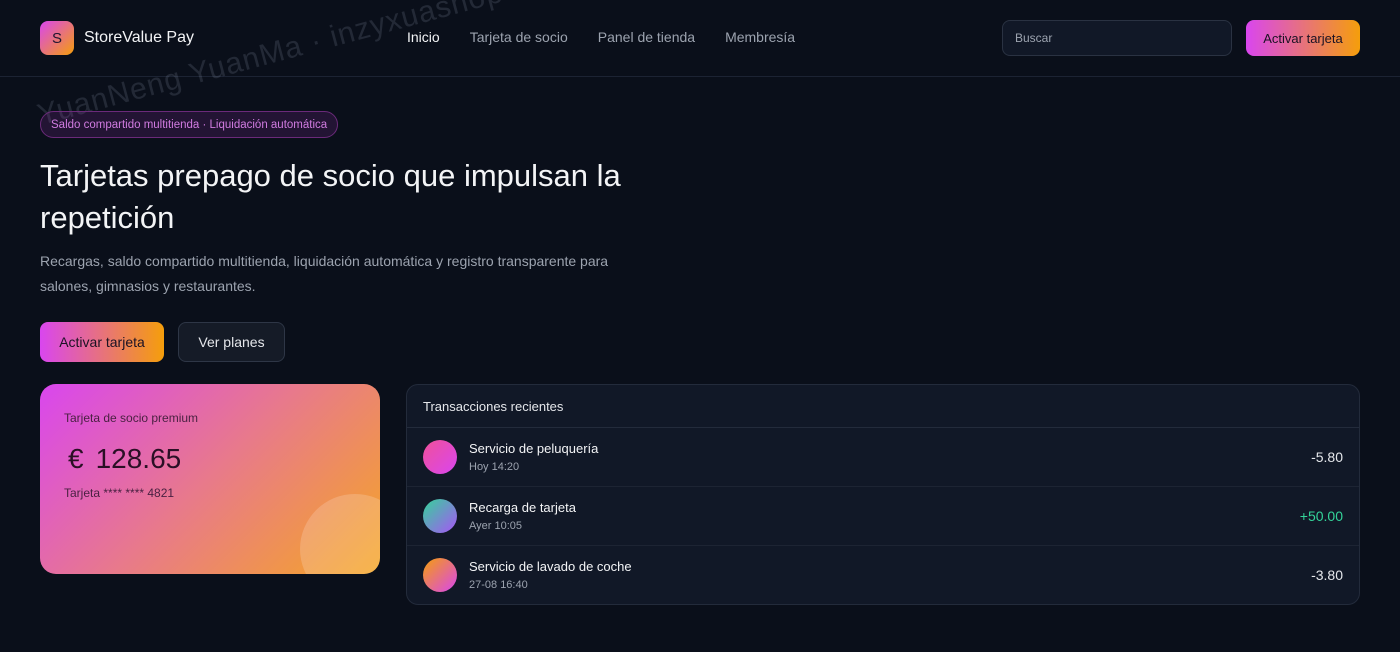 Image resolution: width=1400 pixels, height=652 pixels. What do you see at coordinates (1117, 38) in the screenshot?
I see `search-input` at bounding box center [1117, 38].